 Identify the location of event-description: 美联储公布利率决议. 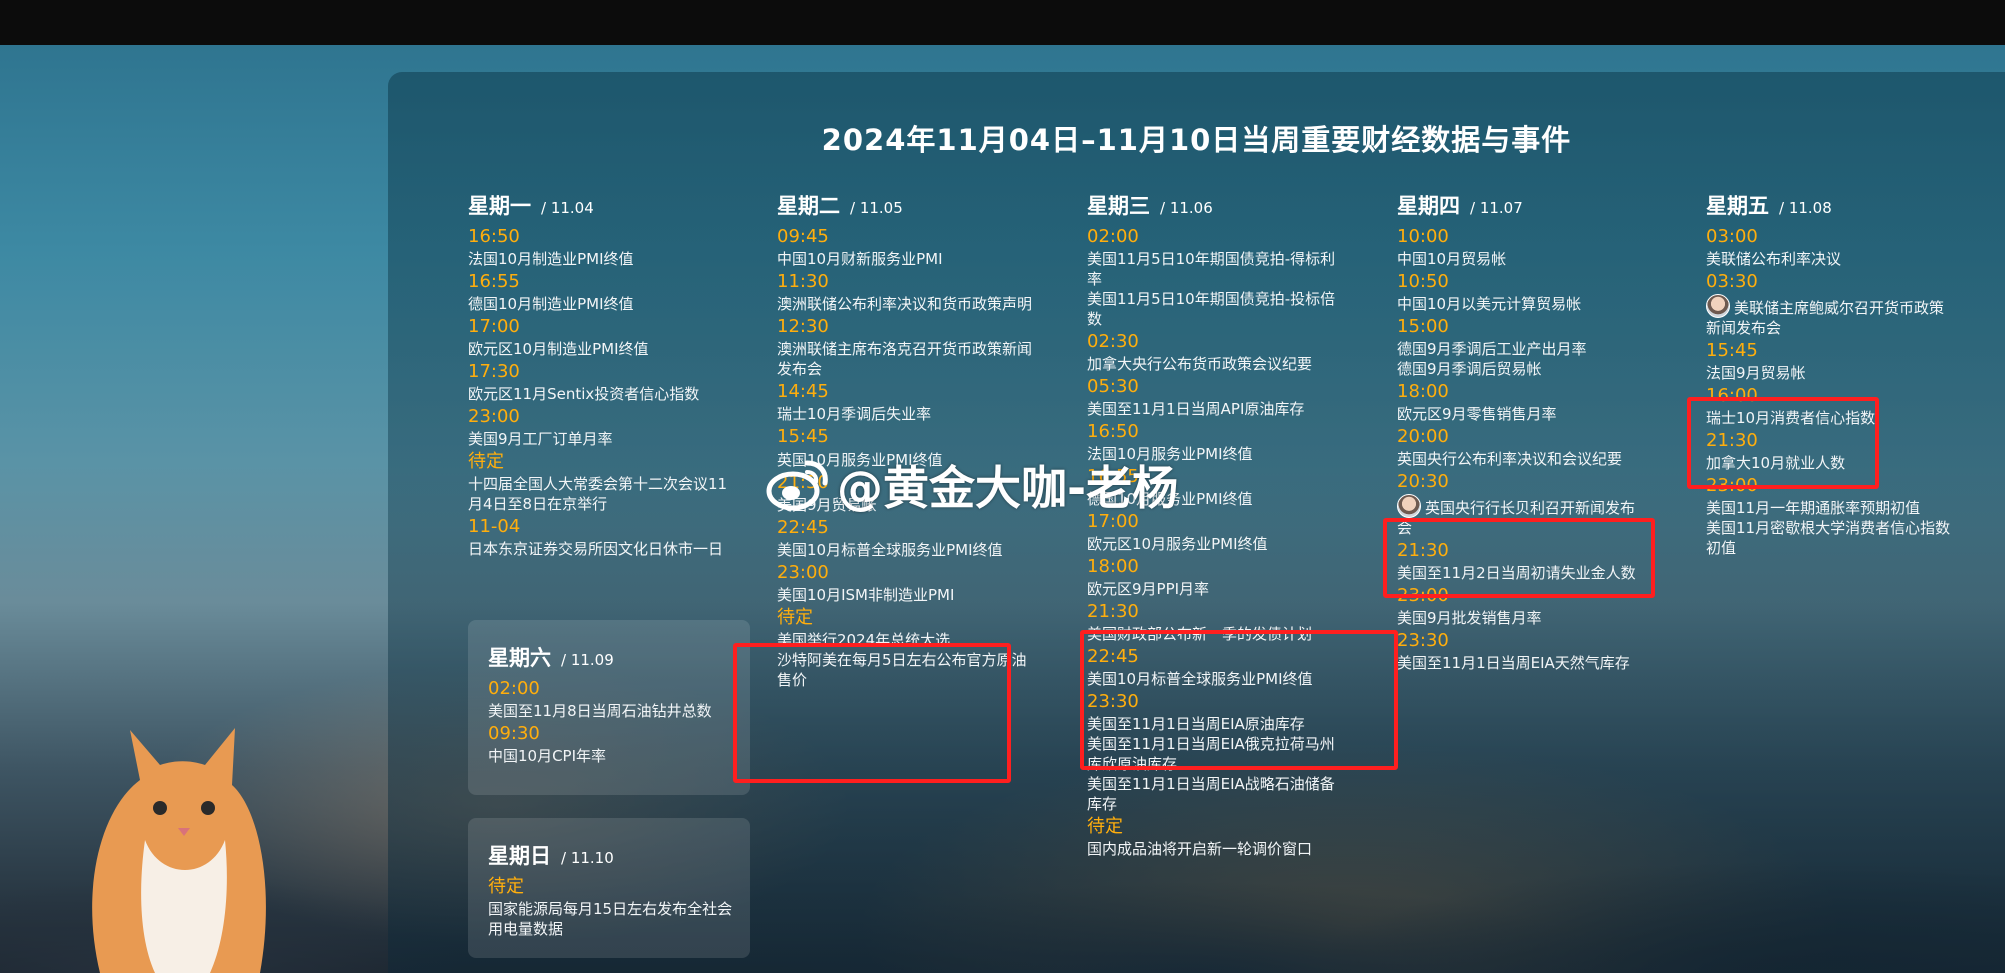
(1774, 259).